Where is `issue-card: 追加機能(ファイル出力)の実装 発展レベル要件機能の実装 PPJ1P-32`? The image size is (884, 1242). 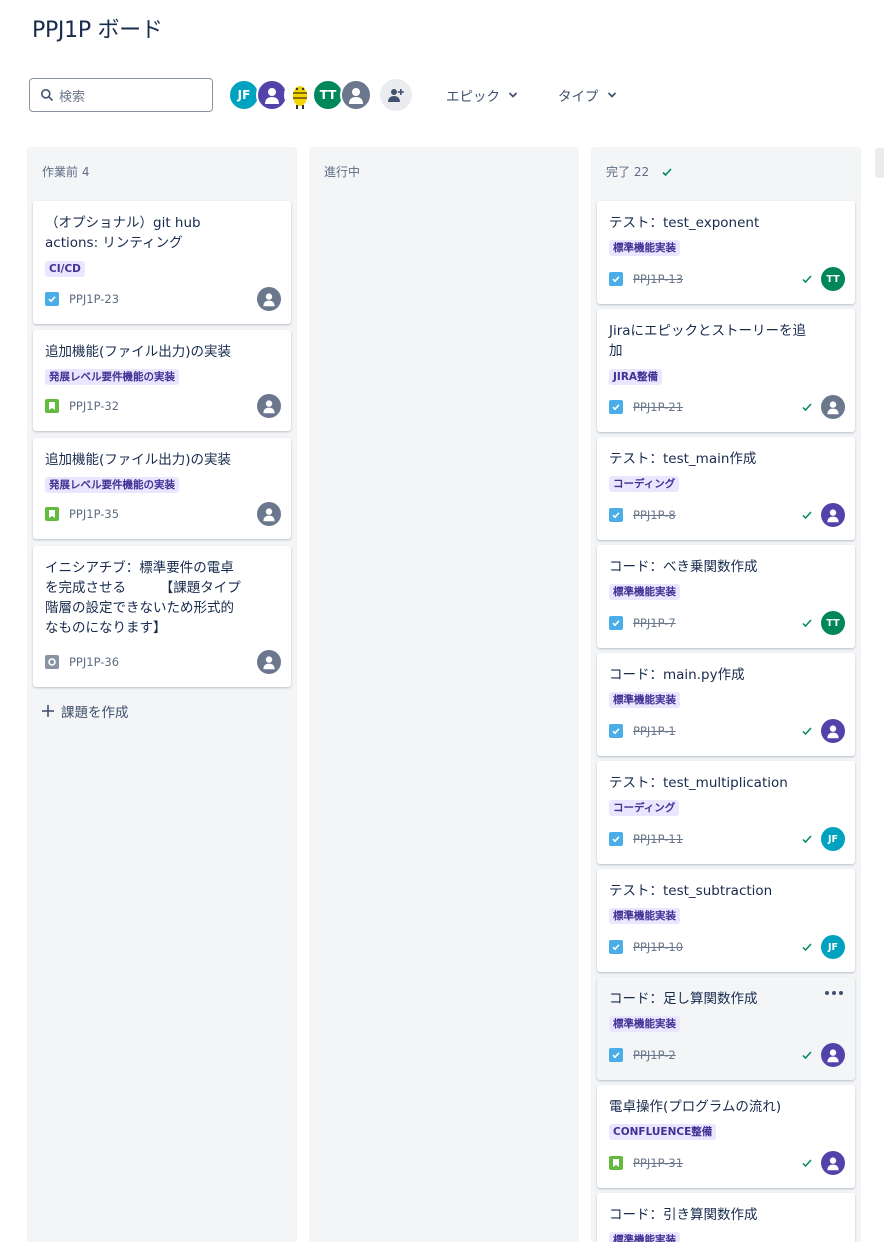 issue-card: 追加機能(ファイル出力)の実装 発展レベル要件機能の実装 PPJ1P-32 is located at coordinates (162, 380).